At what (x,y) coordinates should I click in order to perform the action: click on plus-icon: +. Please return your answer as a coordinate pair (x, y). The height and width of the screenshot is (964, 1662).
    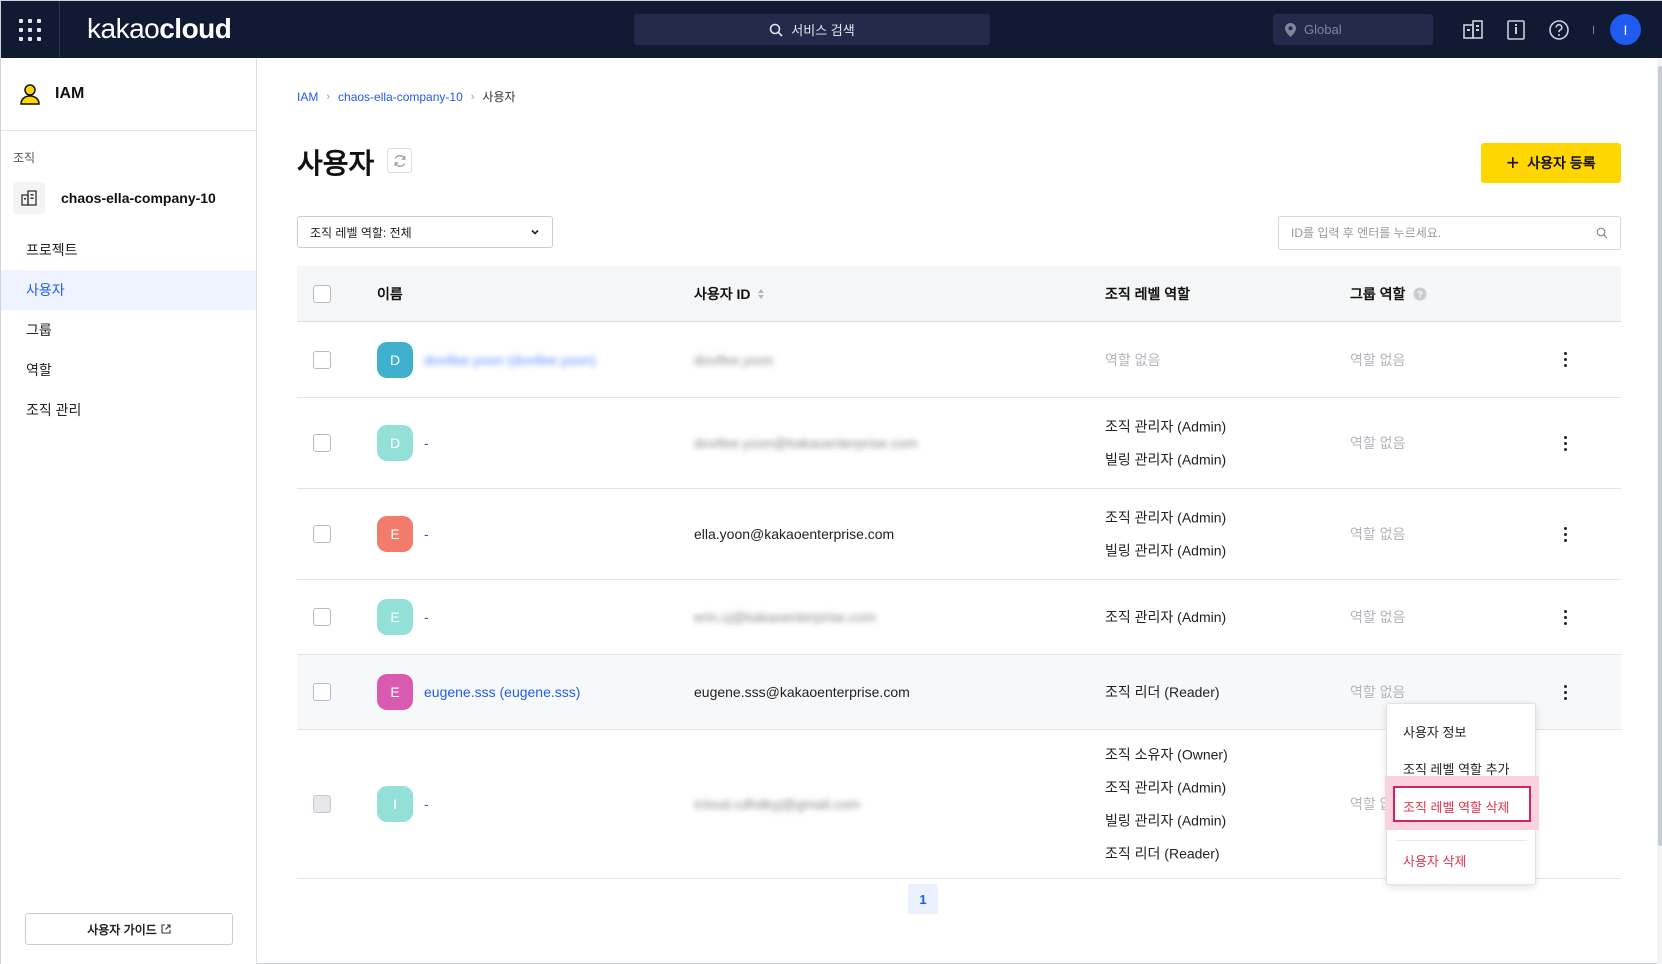
    Looking at the image, I should click on (1513, 162).